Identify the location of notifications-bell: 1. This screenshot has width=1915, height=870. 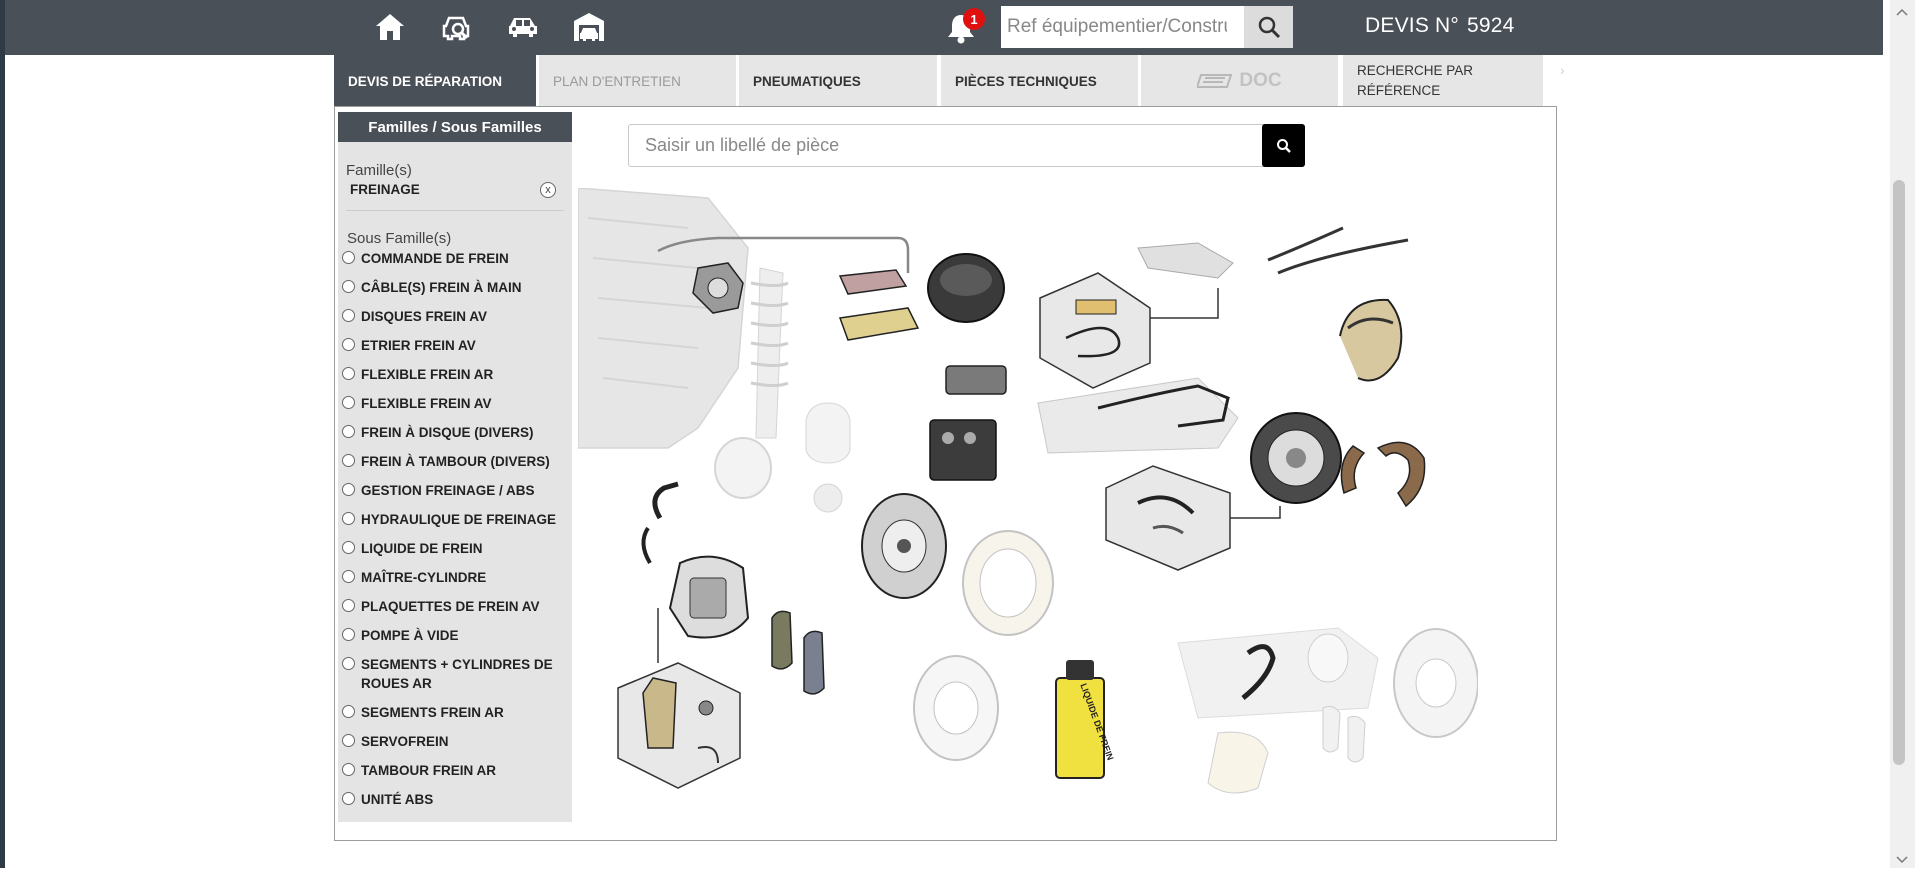
(964, 28).